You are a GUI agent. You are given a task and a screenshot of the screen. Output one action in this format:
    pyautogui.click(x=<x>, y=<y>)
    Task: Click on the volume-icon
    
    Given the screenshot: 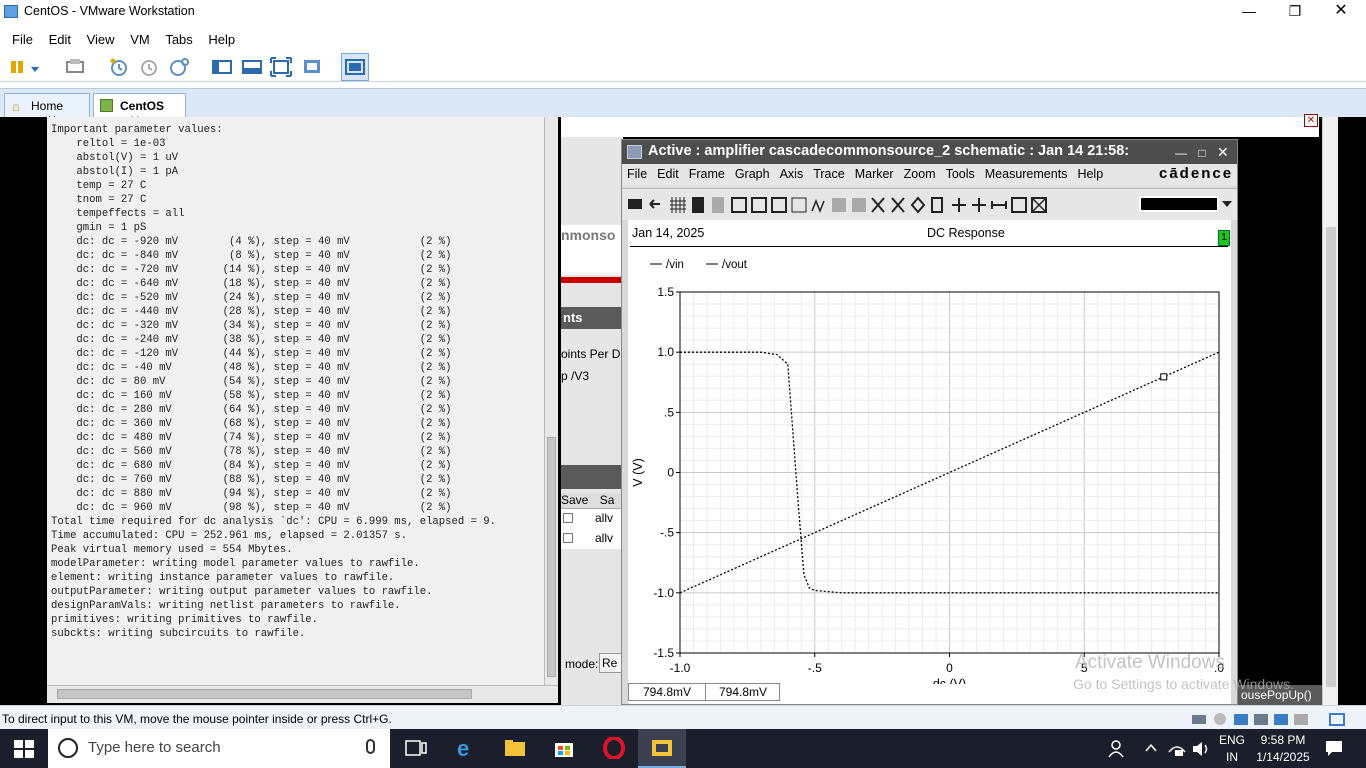 What is the action you would take?
    pyautogui.click(x=1201, y=750)
    